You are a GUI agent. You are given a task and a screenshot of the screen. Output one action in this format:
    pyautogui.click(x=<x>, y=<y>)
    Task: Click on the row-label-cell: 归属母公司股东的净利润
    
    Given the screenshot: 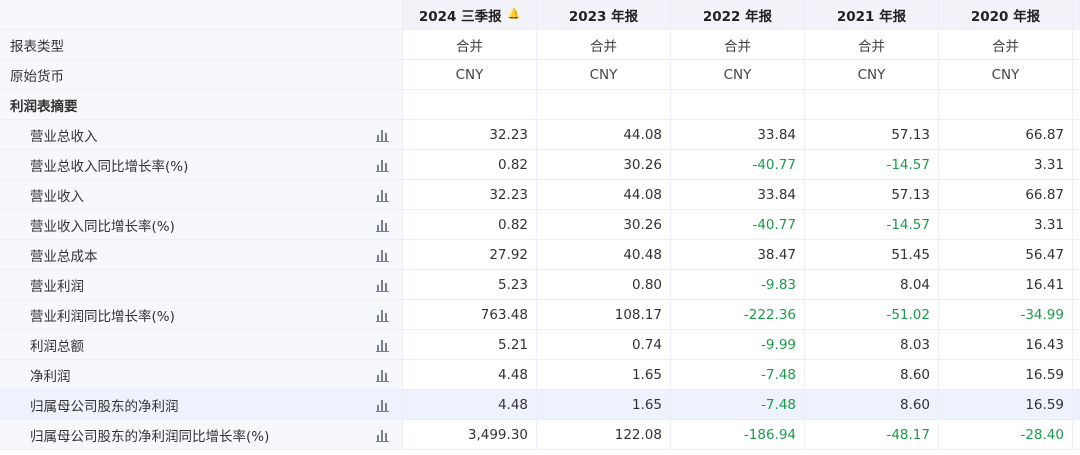 What is the action you would take?
    pyautogui.click(x=201, y=404)
    